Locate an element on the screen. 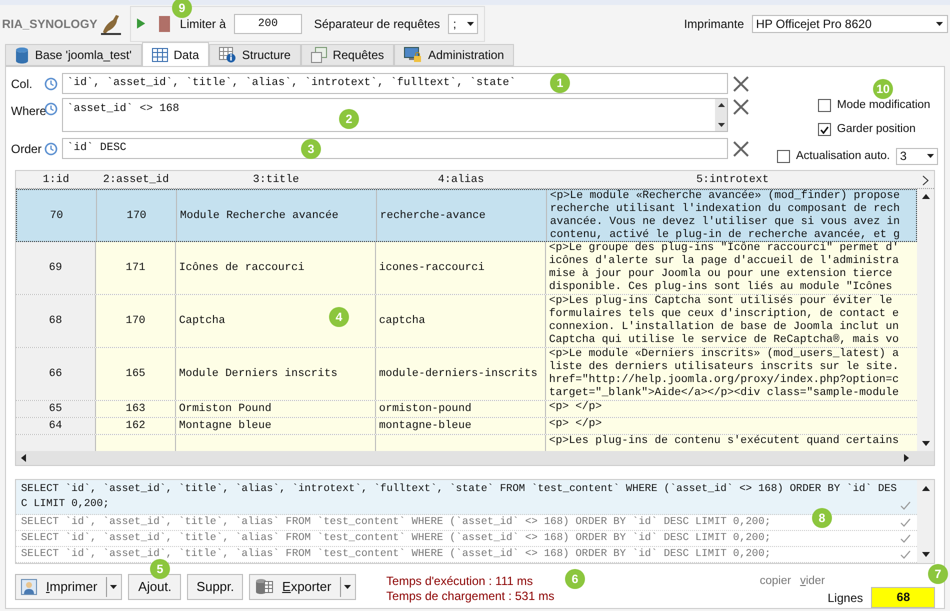 The width and height of the screenshot is (950, 611). server-name: RIA_SYNOLOGY is located at coordinates (50, 24).